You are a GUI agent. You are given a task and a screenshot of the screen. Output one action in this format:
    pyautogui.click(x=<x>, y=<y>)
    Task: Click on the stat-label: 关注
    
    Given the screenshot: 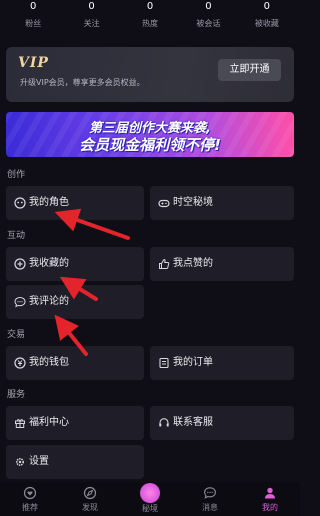 What is the action you would take?
    pyautogui.click(x=91, y=23)
    